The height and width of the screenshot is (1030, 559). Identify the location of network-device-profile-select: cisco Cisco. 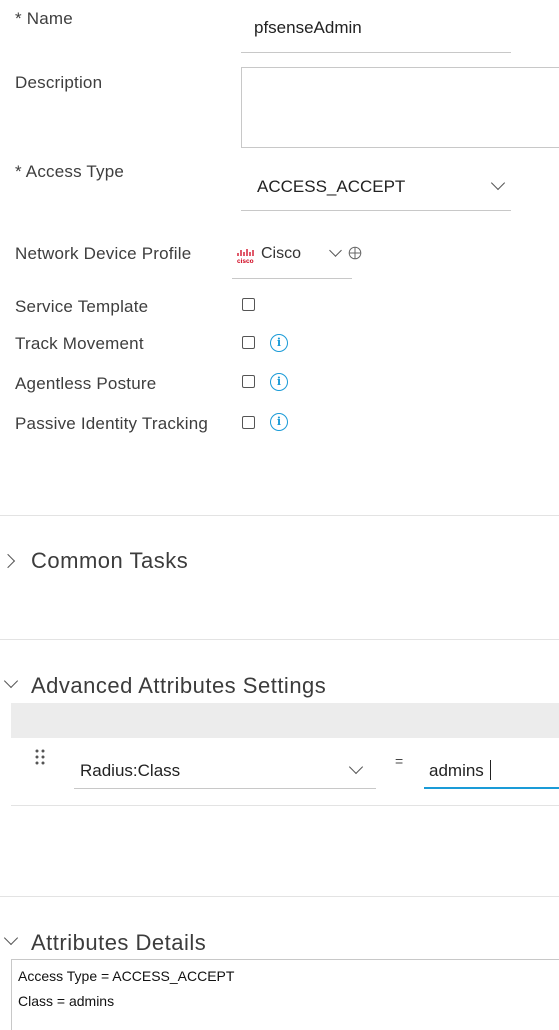
(292, 257).